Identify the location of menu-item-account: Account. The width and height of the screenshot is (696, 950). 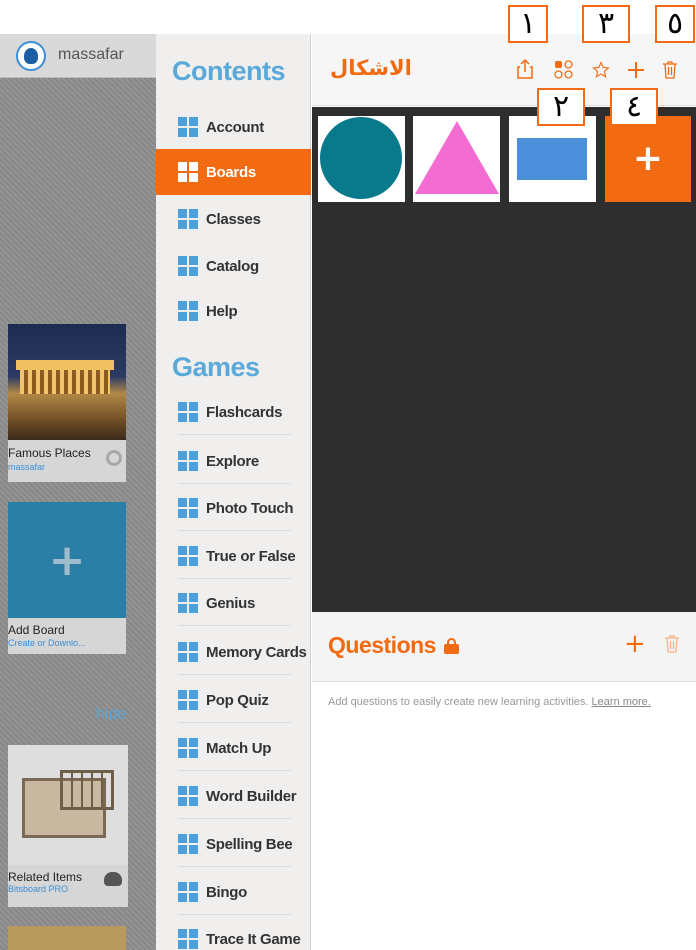
(233, 127).